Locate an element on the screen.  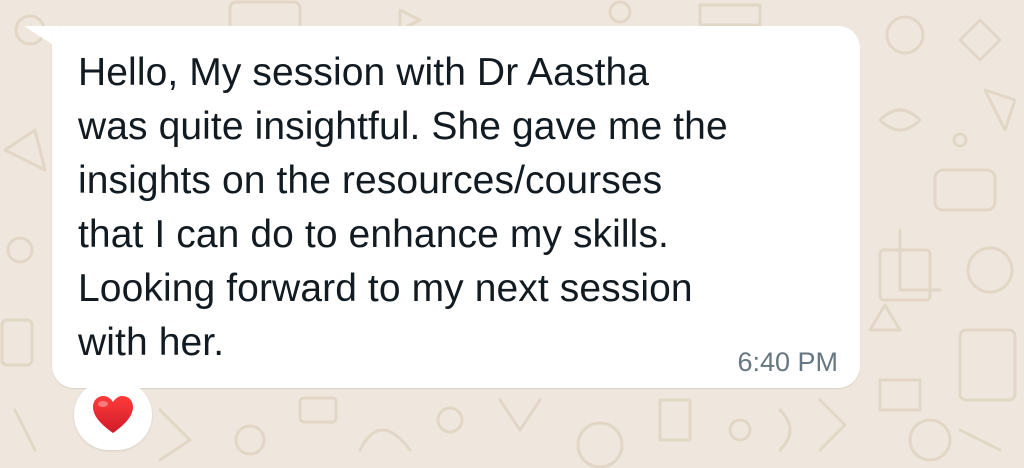
reaction-badge is located at coordinates (113, 415).